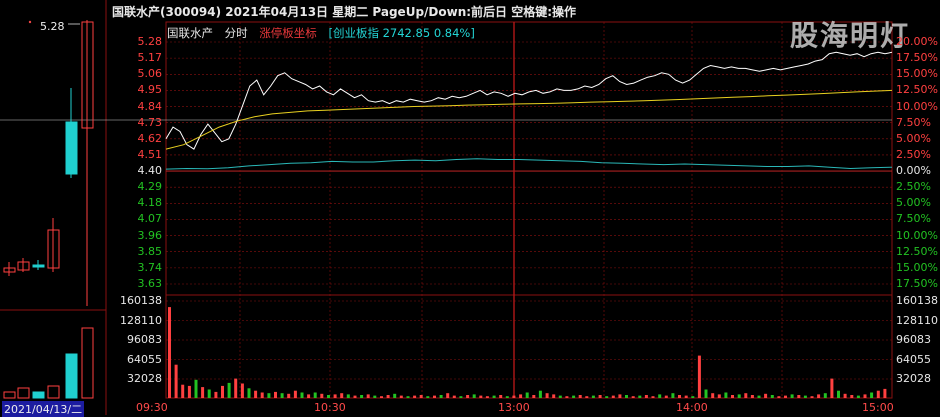 The height and width of the screenshot is (417, 940). I want to click on mini-chart-price-label: 5.28, so click(52, 26).